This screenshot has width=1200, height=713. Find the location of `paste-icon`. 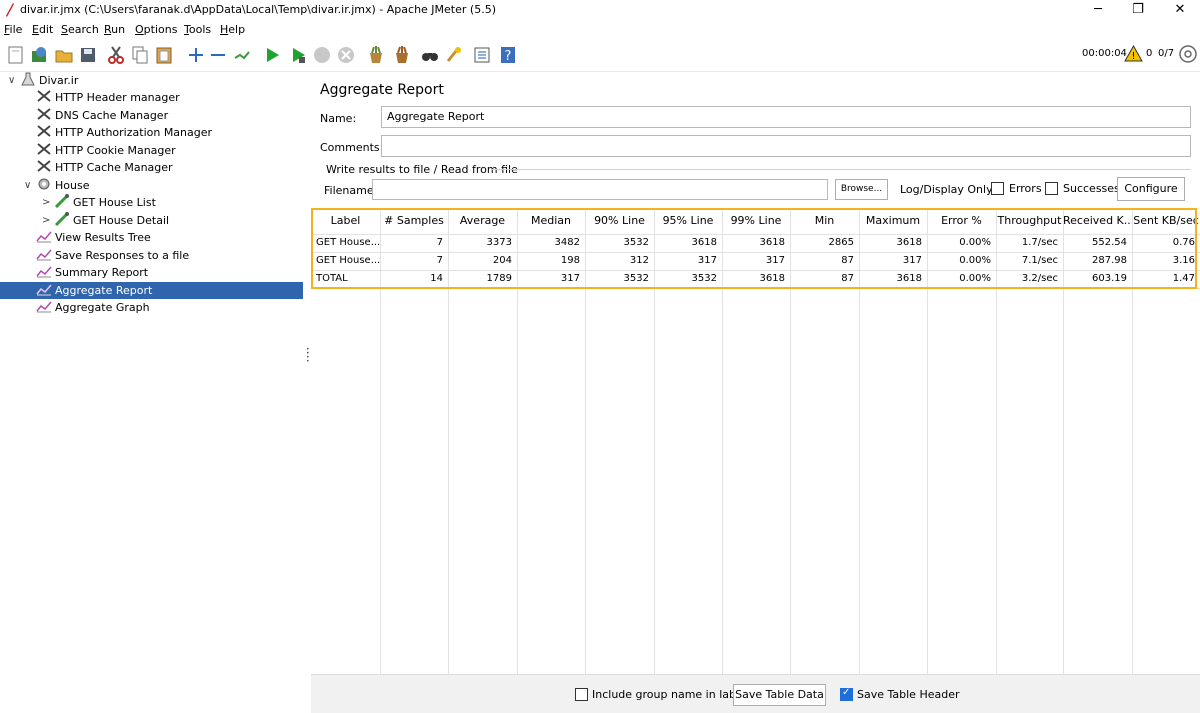

paste-icon is located at coordinates (164, 55).